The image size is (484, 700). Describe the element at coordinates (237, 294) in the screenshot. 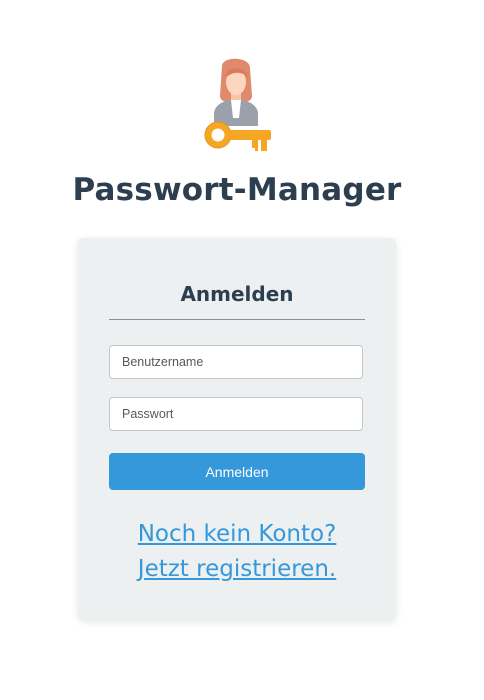

I see `login-heading: Anmelden` at that location.